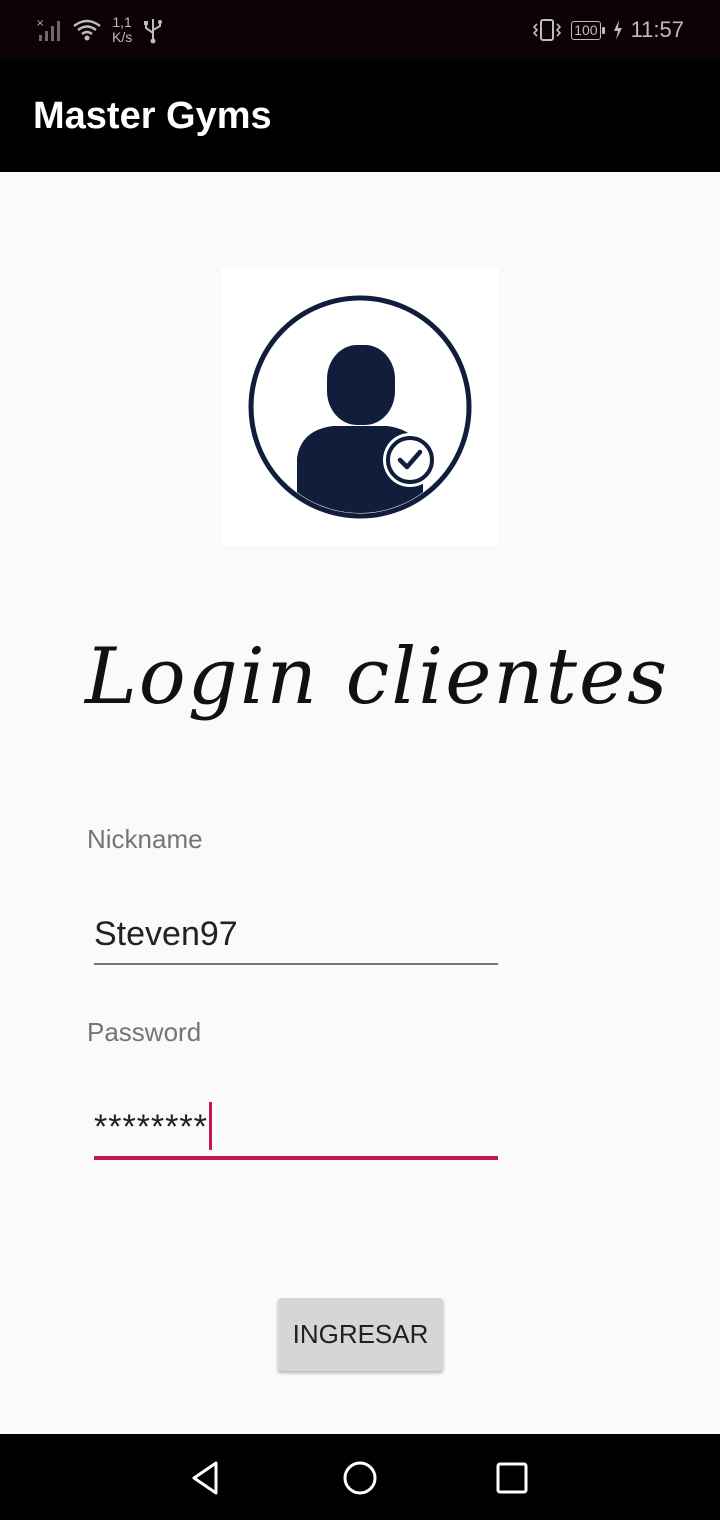 This screenshot has width=720, height=1520. I want to click on ingresar-button: INGRESAR, so click(360, 1334).